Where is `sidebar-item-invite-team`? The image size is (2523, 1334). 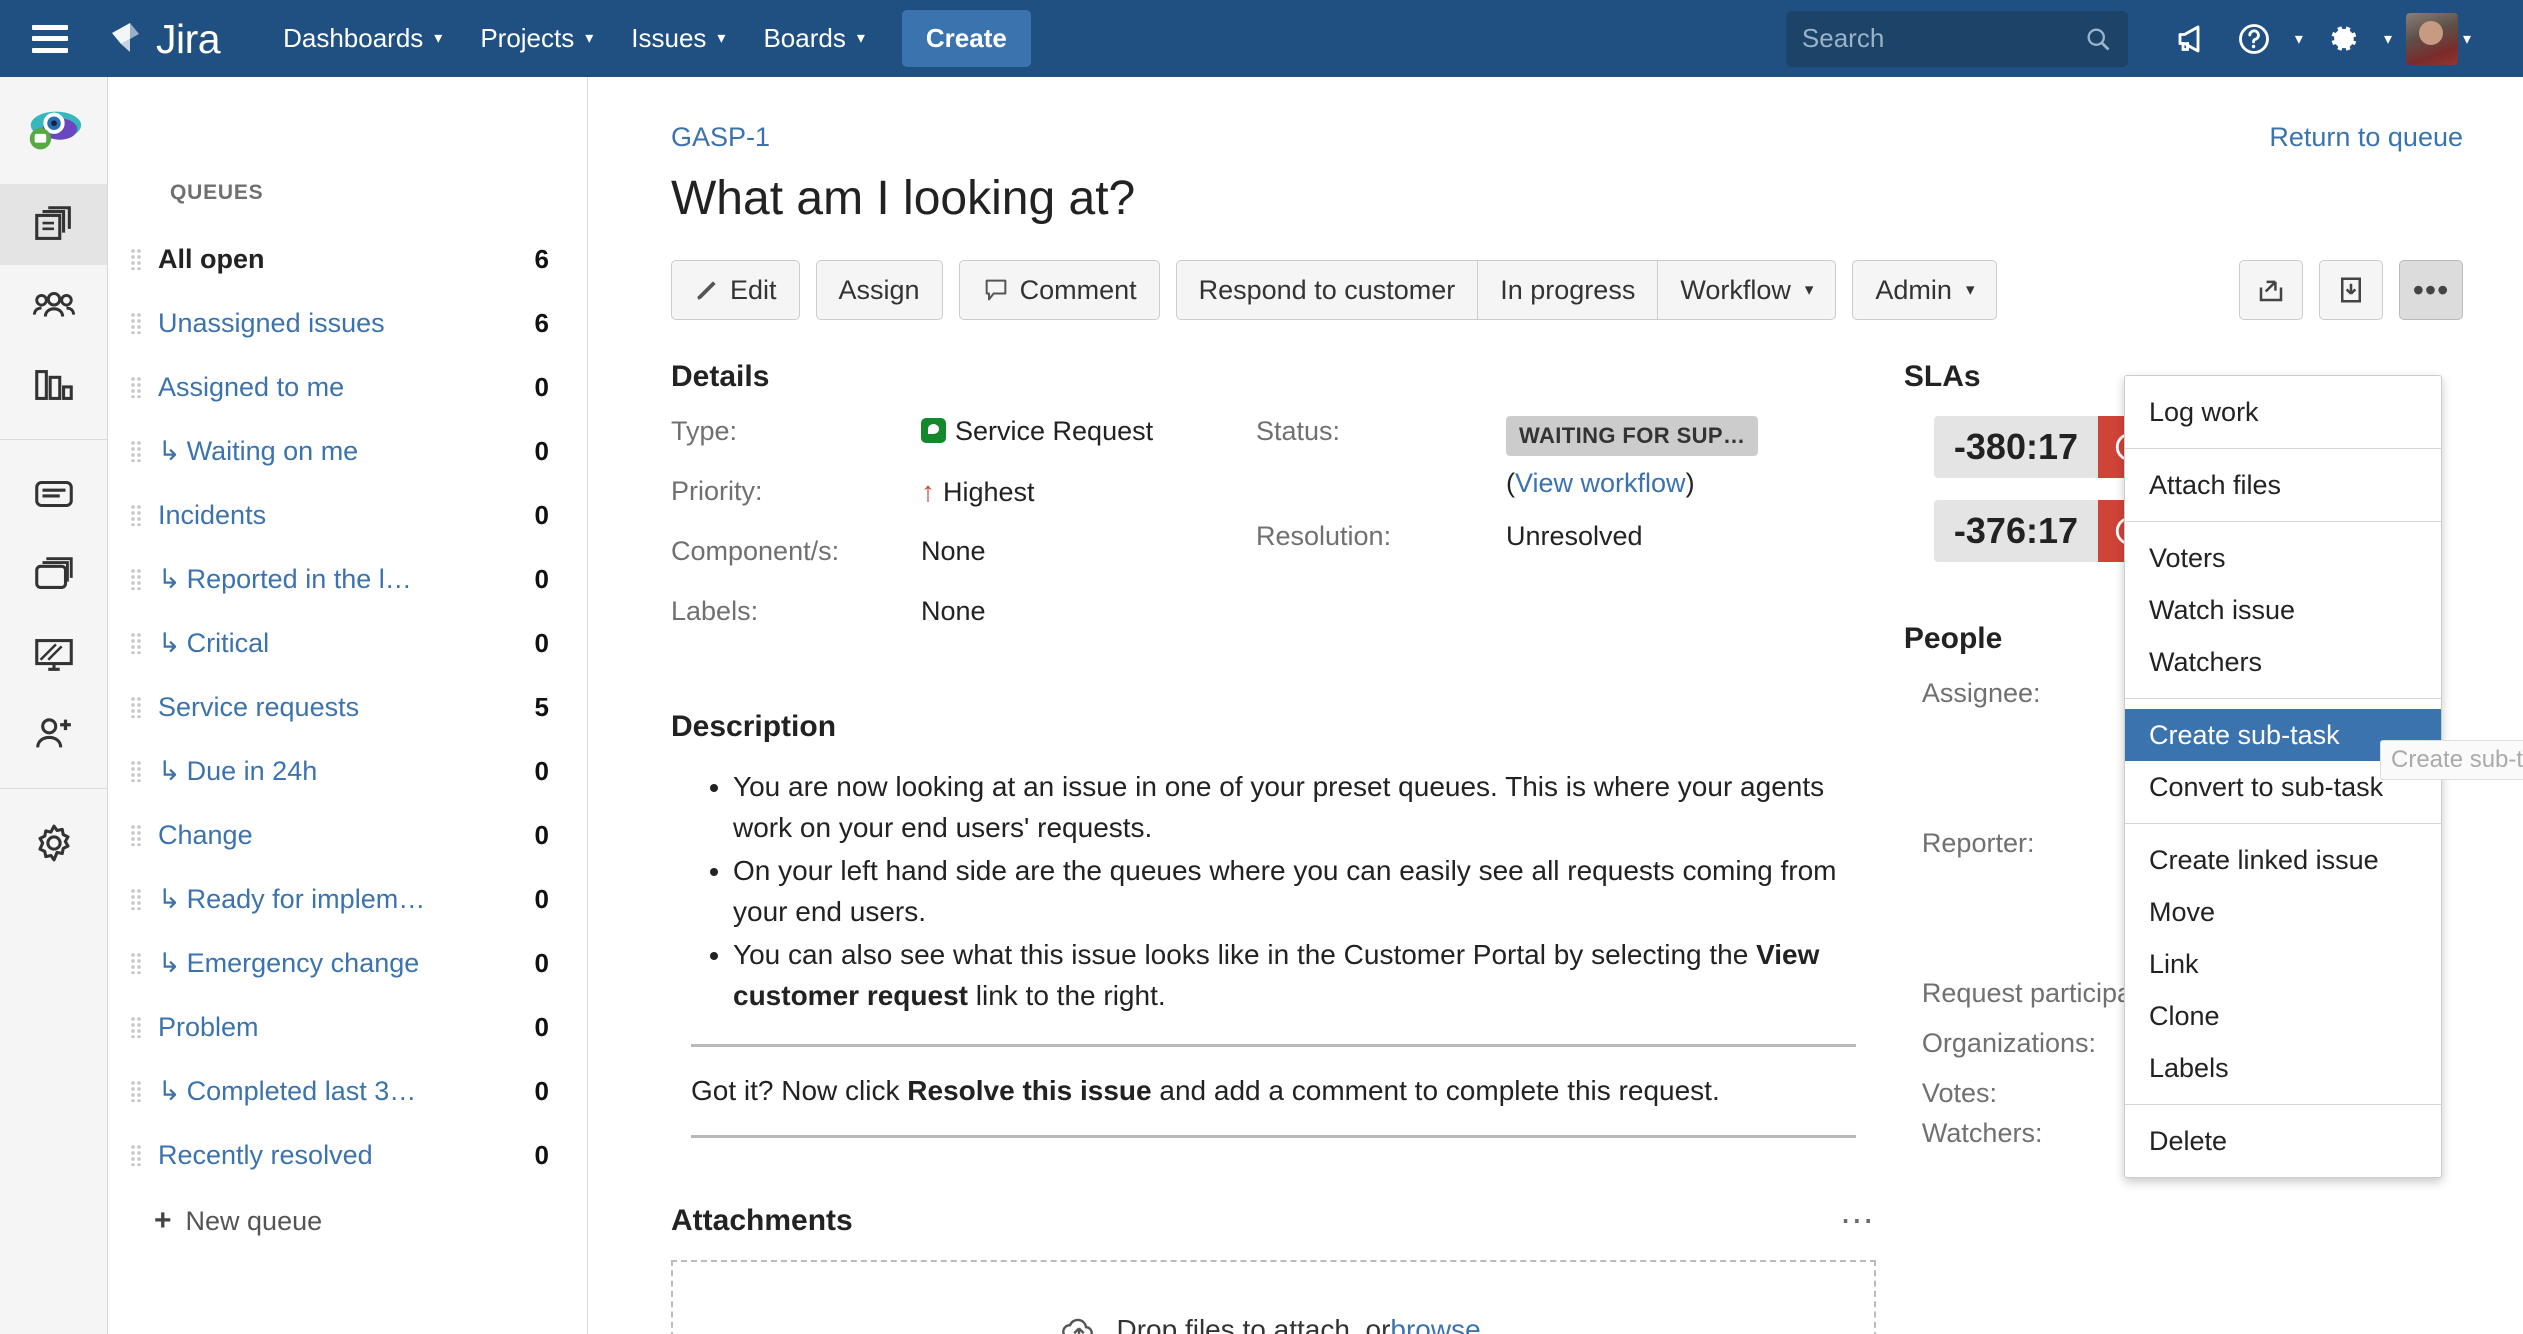
sidebar-item-invite-team is located at coordinates (53, 734).